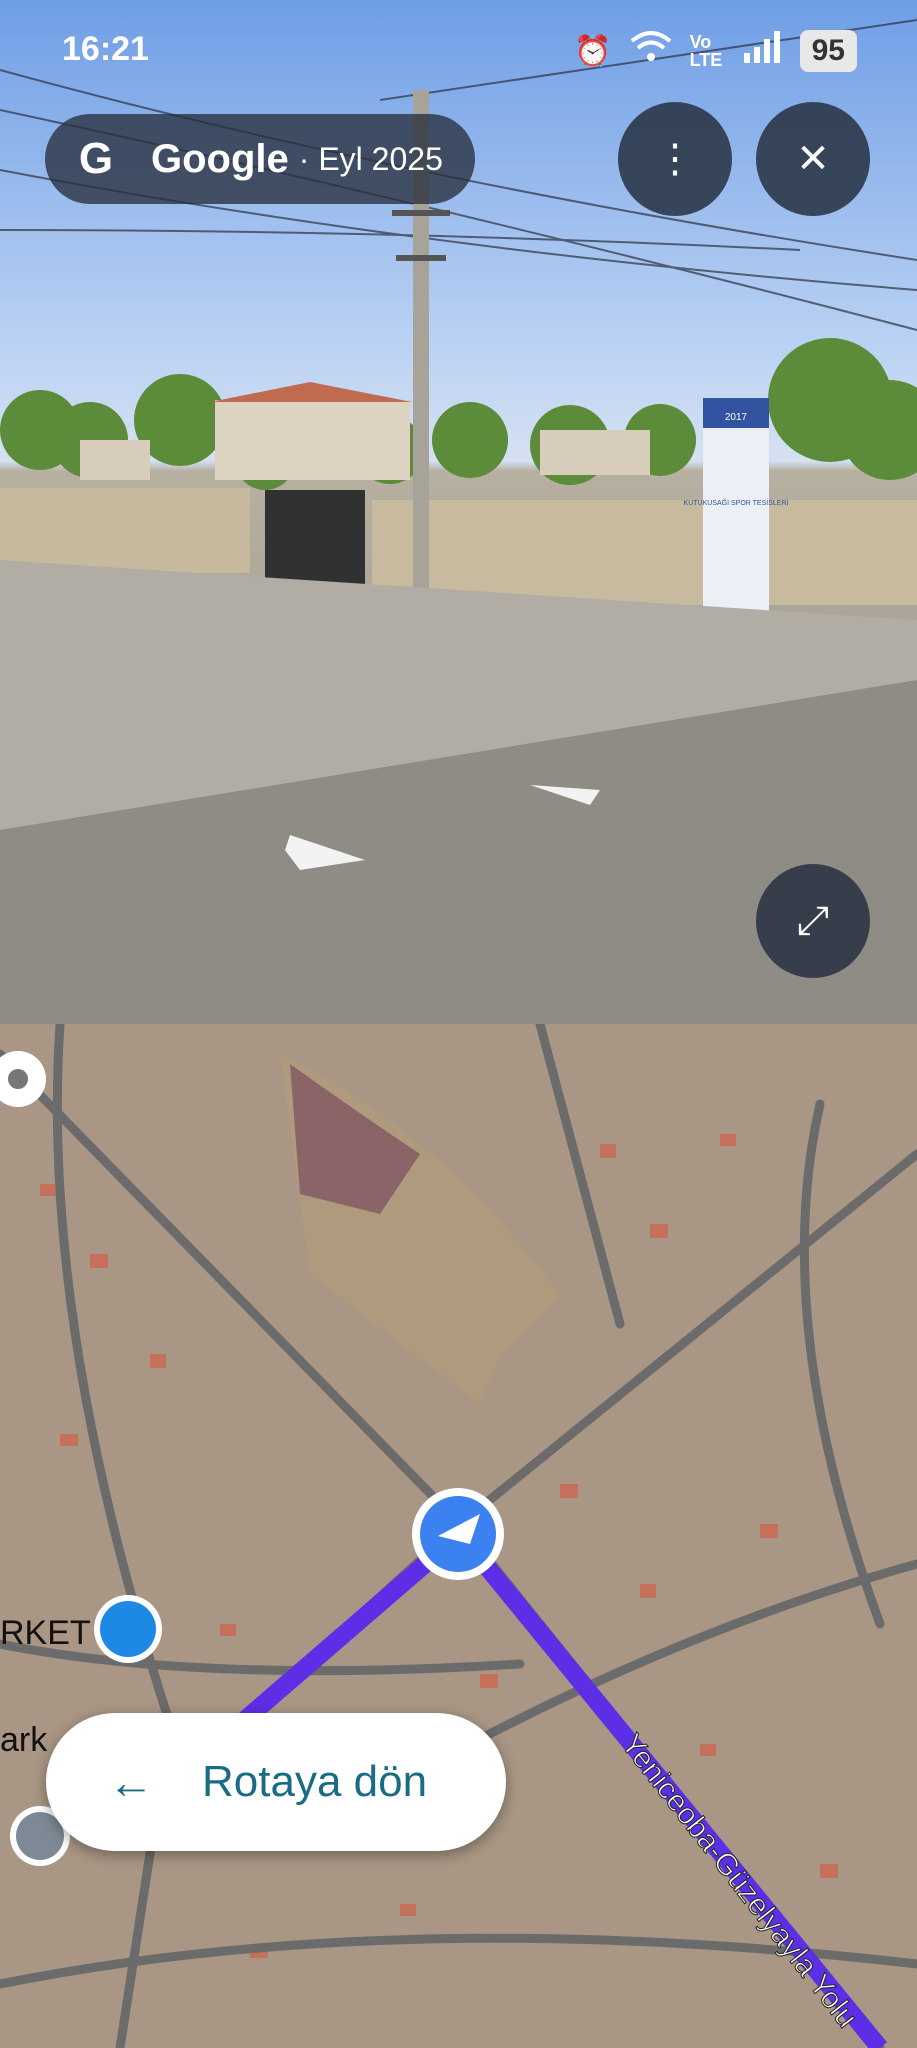 This screenshot has height=2048, width=917. Describe the element at coordinates (458, 50) in the screenshot. I see `status-bar: 16:21 ⏰ Vo LTE 95` at that location.